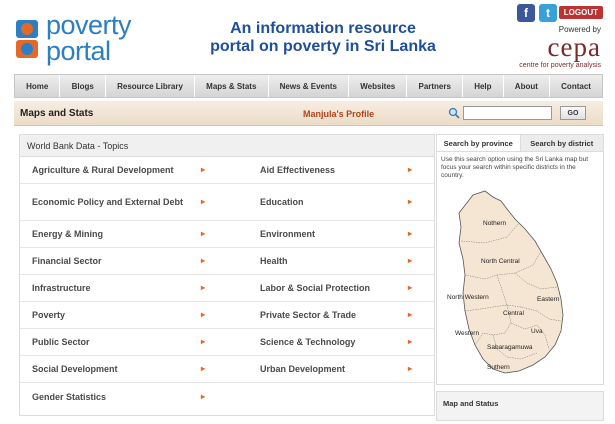 The height and width of the screenshot is (424, 615). What do you see at coordinates (454, 113) in the screenshot?
I see `search-icon` at bounding box center [454, 113].